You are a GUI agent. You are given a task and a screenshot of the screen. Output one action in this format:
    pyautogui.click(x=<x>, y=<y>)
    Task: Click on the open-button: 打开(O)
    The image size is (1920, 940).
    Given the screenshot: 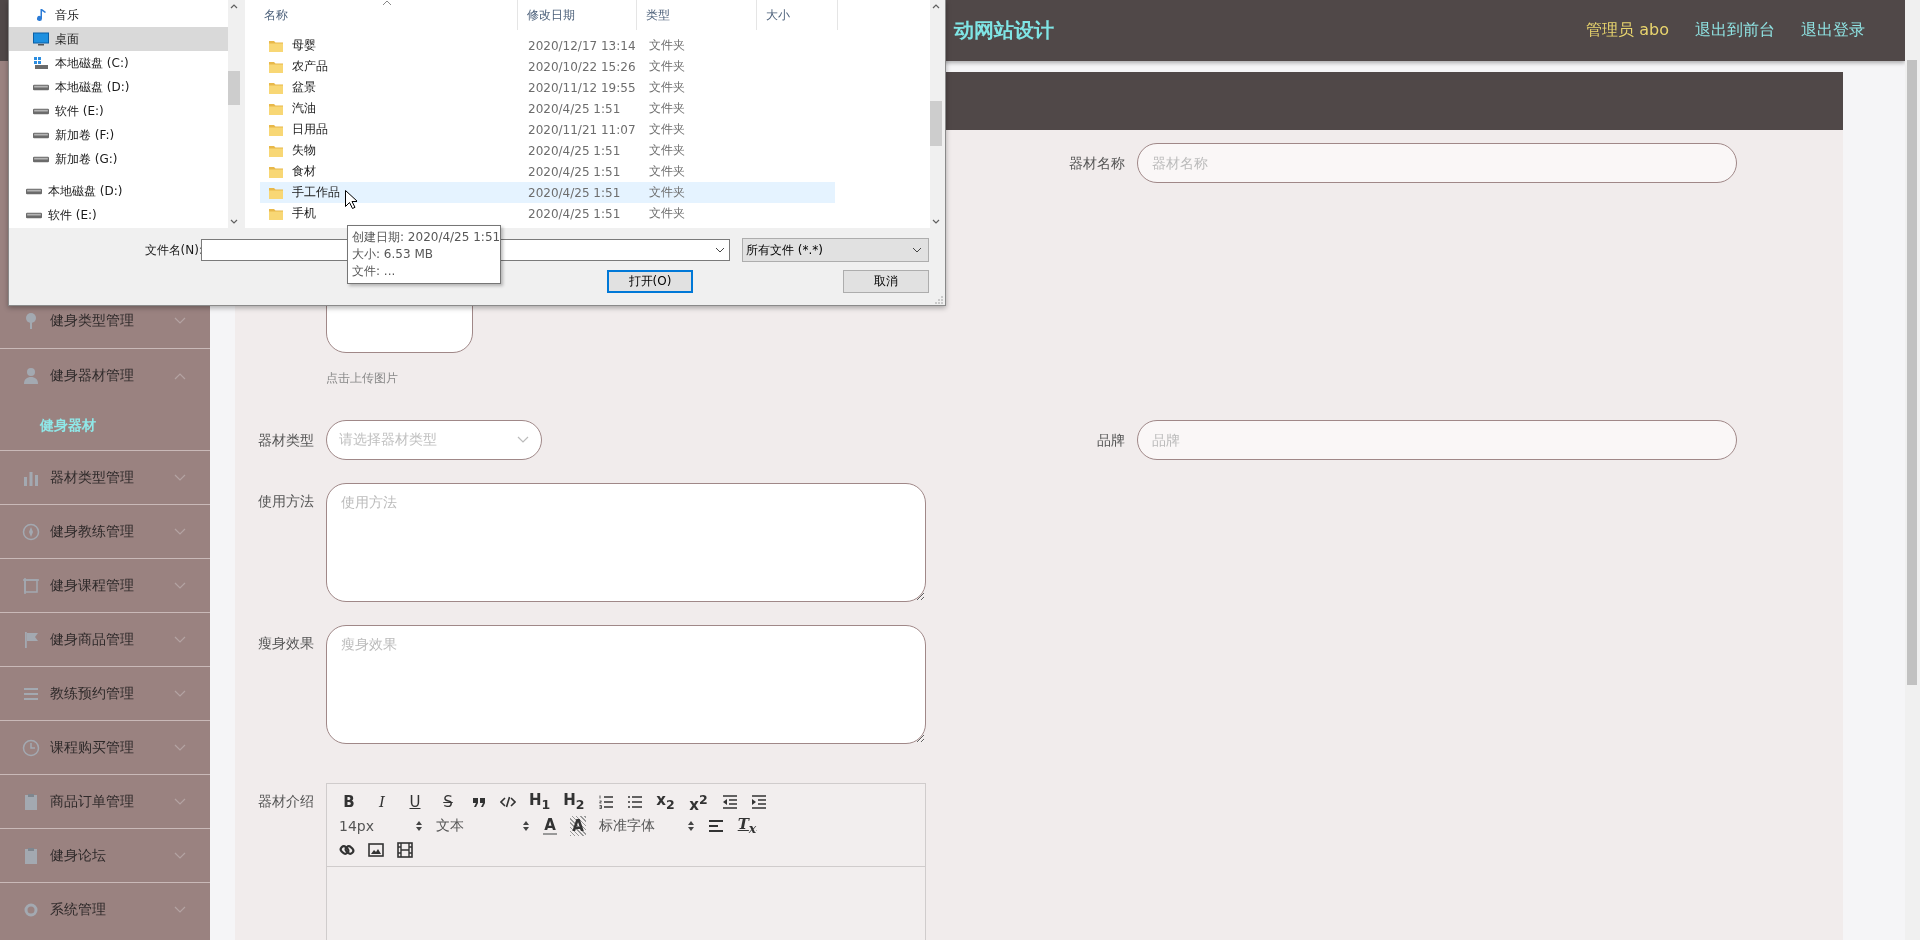 What is the action you would take?
    pyautogui.click(x=650, y=281)
    